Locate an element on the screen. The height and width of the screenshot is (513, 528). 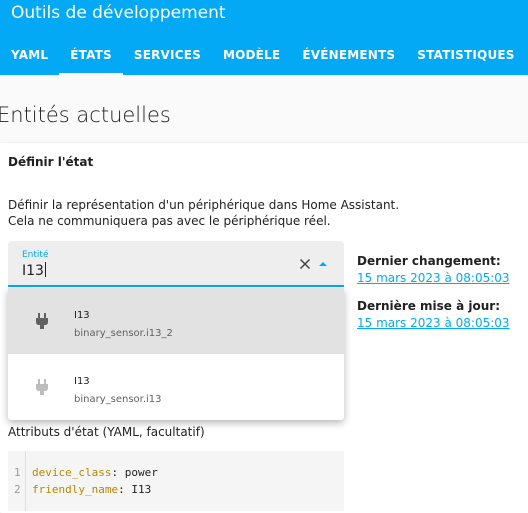
last-changed-link: 15 mars 2023 à 08:05:03 is located at coordinates (433, 278).